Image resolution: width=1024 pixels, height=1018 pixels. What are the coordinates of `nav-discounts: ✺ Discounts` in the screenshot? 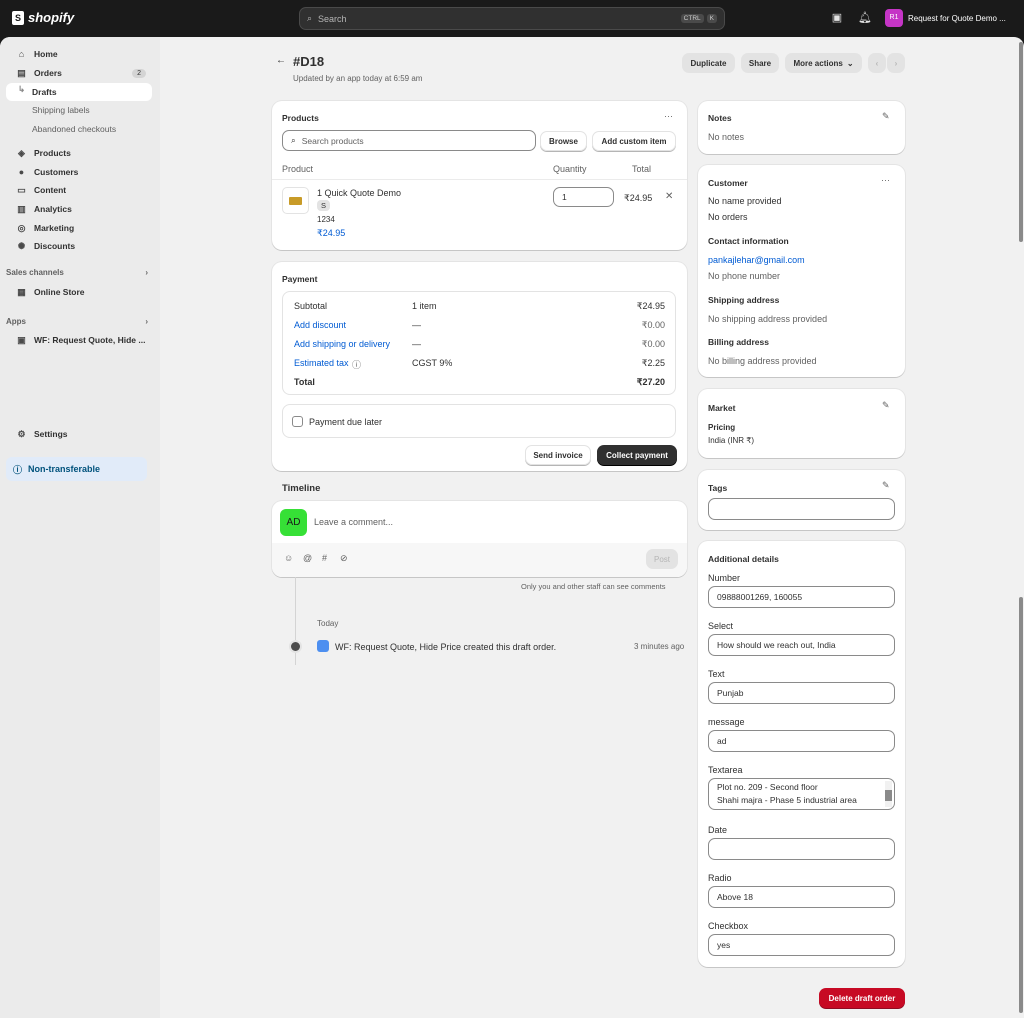 It's located at (79, 246).